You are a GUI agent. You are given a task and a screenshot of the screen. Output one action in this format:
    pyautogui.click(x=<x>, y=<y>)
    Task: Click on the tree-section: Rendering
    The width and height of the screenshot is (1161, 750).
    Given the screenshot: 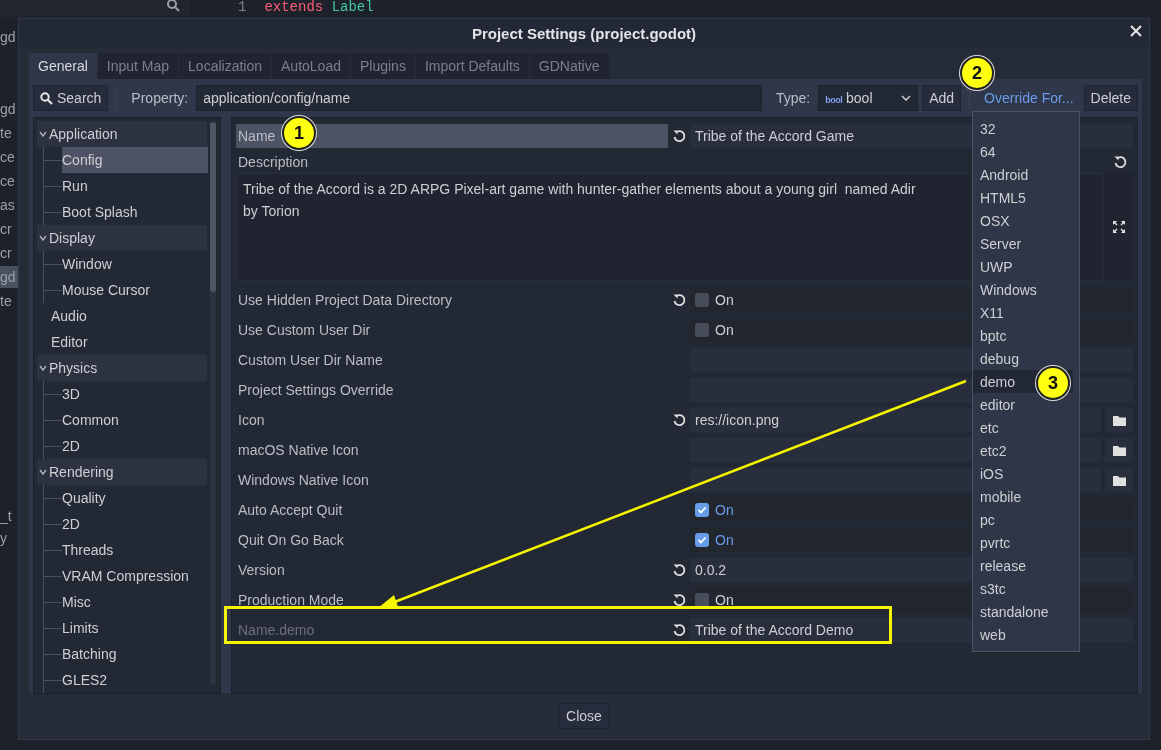 What is the action you would take?
    pyautogui.click(x=122, y=472)
    